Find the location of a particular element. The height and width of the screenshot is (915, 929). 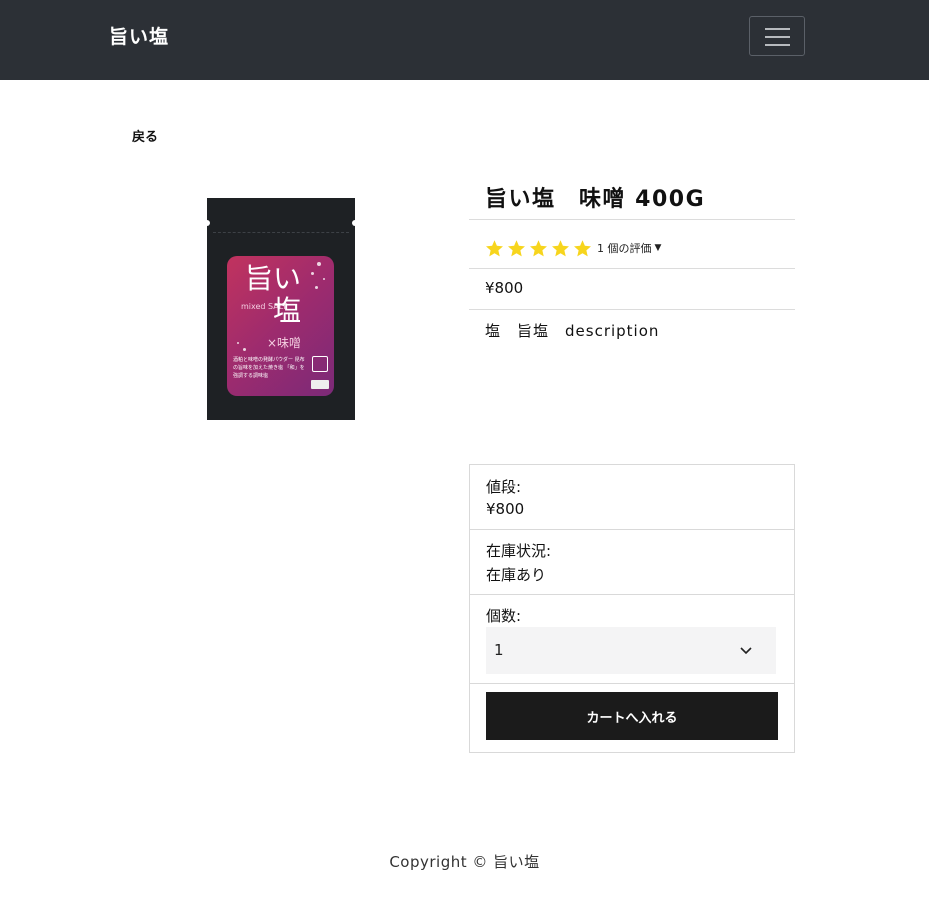

footer-copyright: Copyright © 旨い塩 is located at coordinates (464, 862).